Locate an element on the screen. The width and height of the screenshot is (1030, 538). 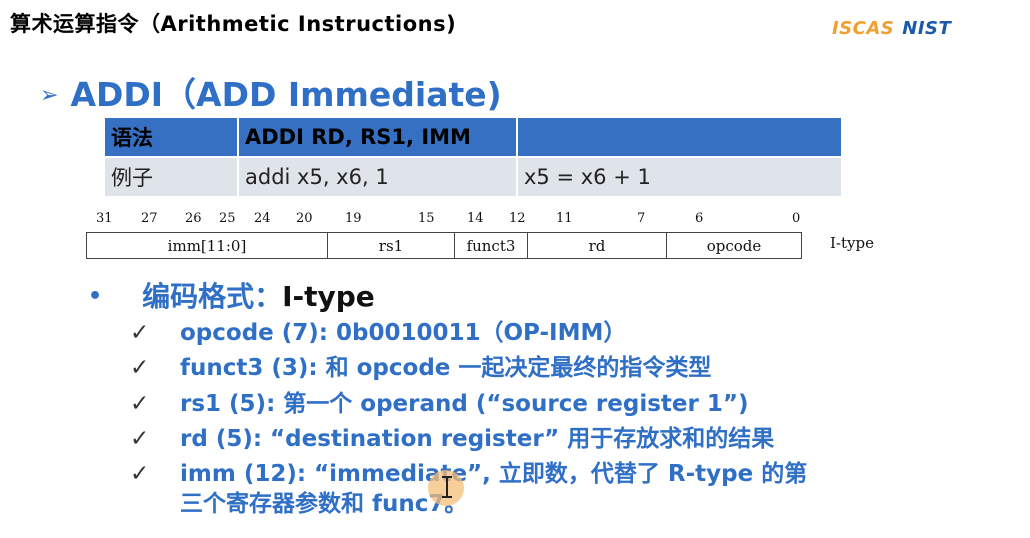
text-cursor-icon is located at coordinates (447, 487).